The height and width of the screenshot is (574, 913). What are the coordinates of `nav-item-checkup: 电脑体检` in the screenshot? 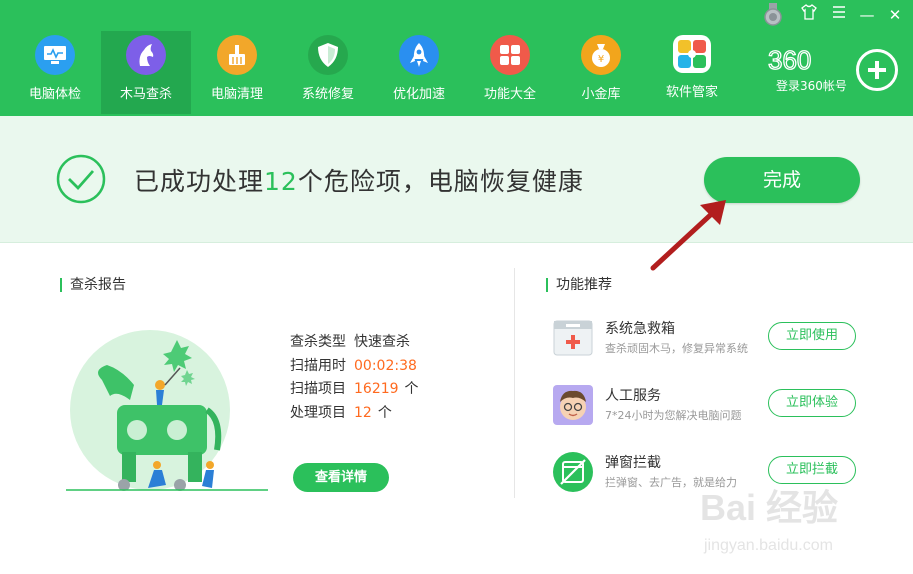 It's located at (55, 72).